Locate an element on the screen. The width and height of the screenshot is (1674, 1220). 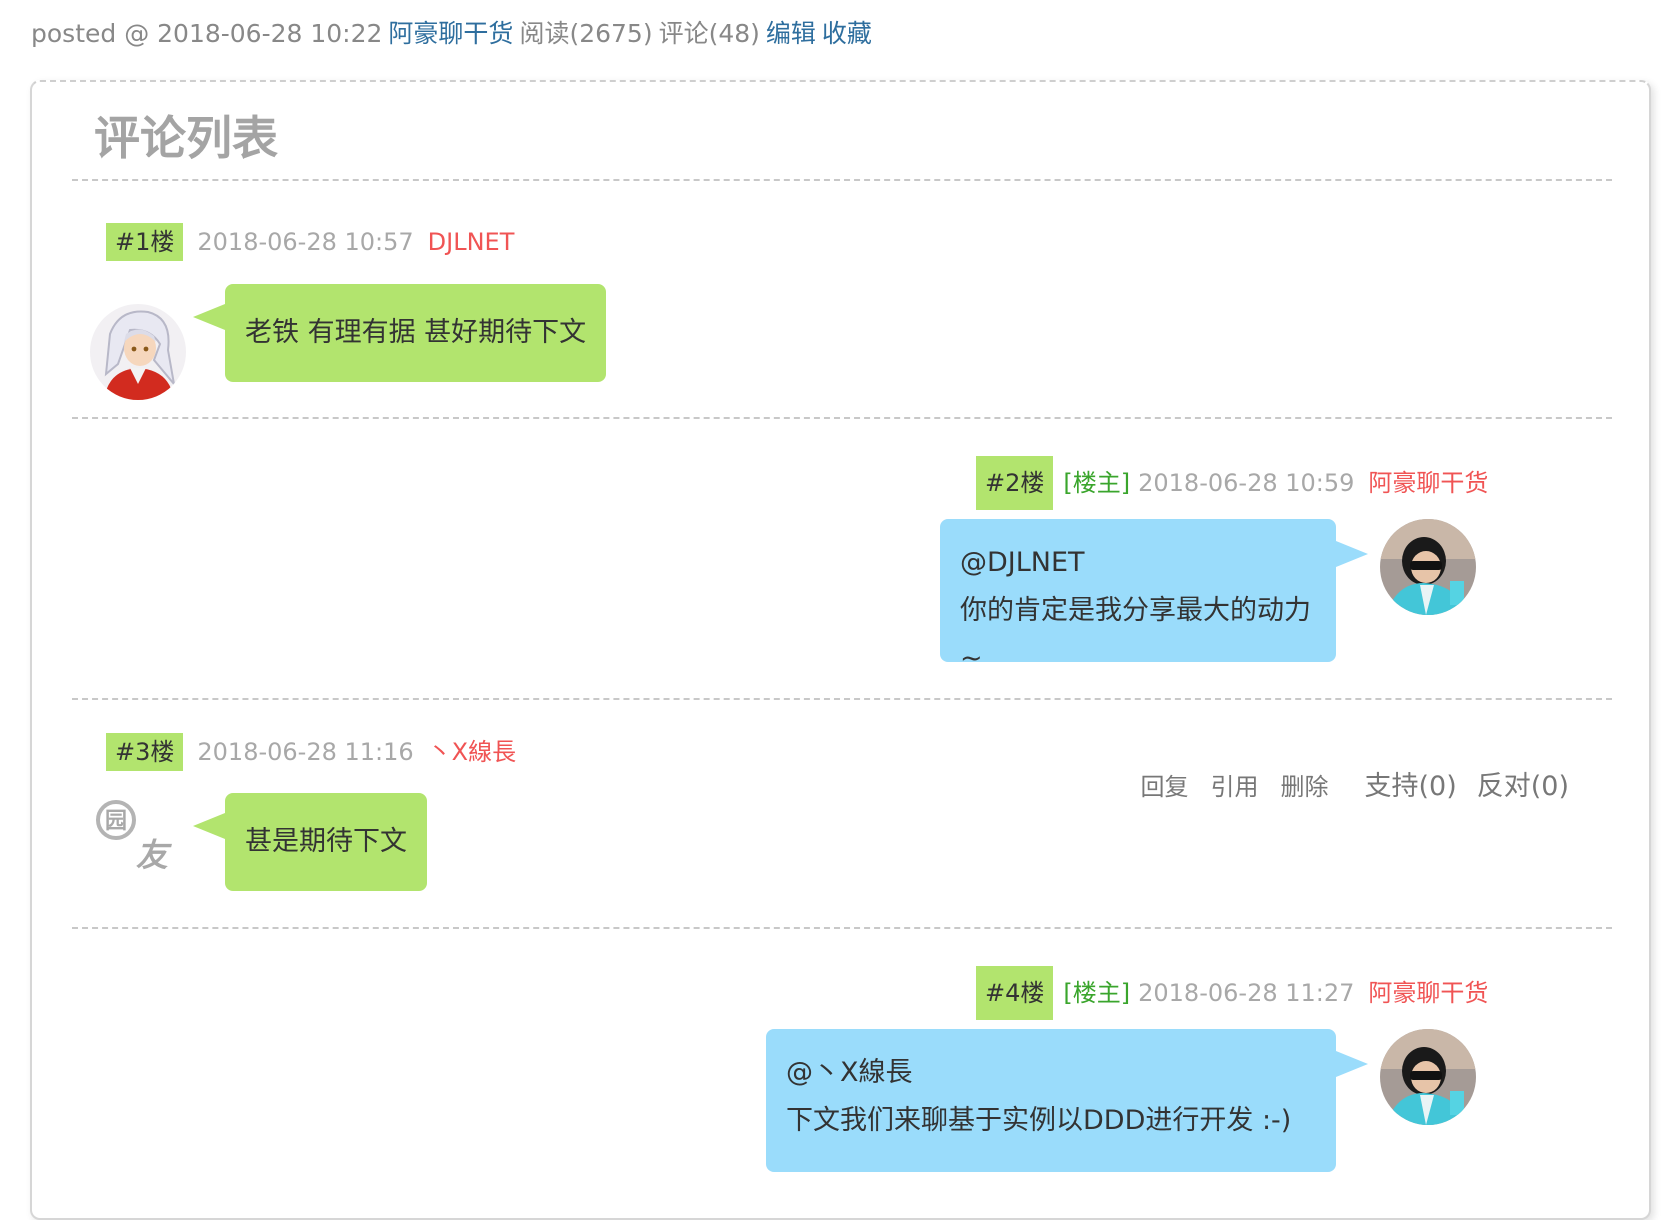
comment-text: 老铁 有理有据 甚好期待下文 is located at coordinates (416, 332).